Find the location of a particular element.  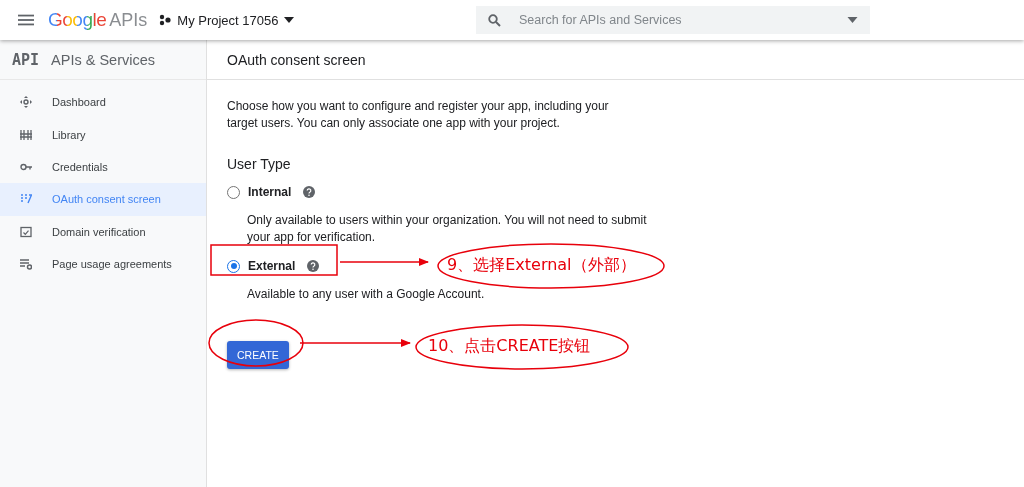

sidebar-item: Library is located at coordinates (103, 134).